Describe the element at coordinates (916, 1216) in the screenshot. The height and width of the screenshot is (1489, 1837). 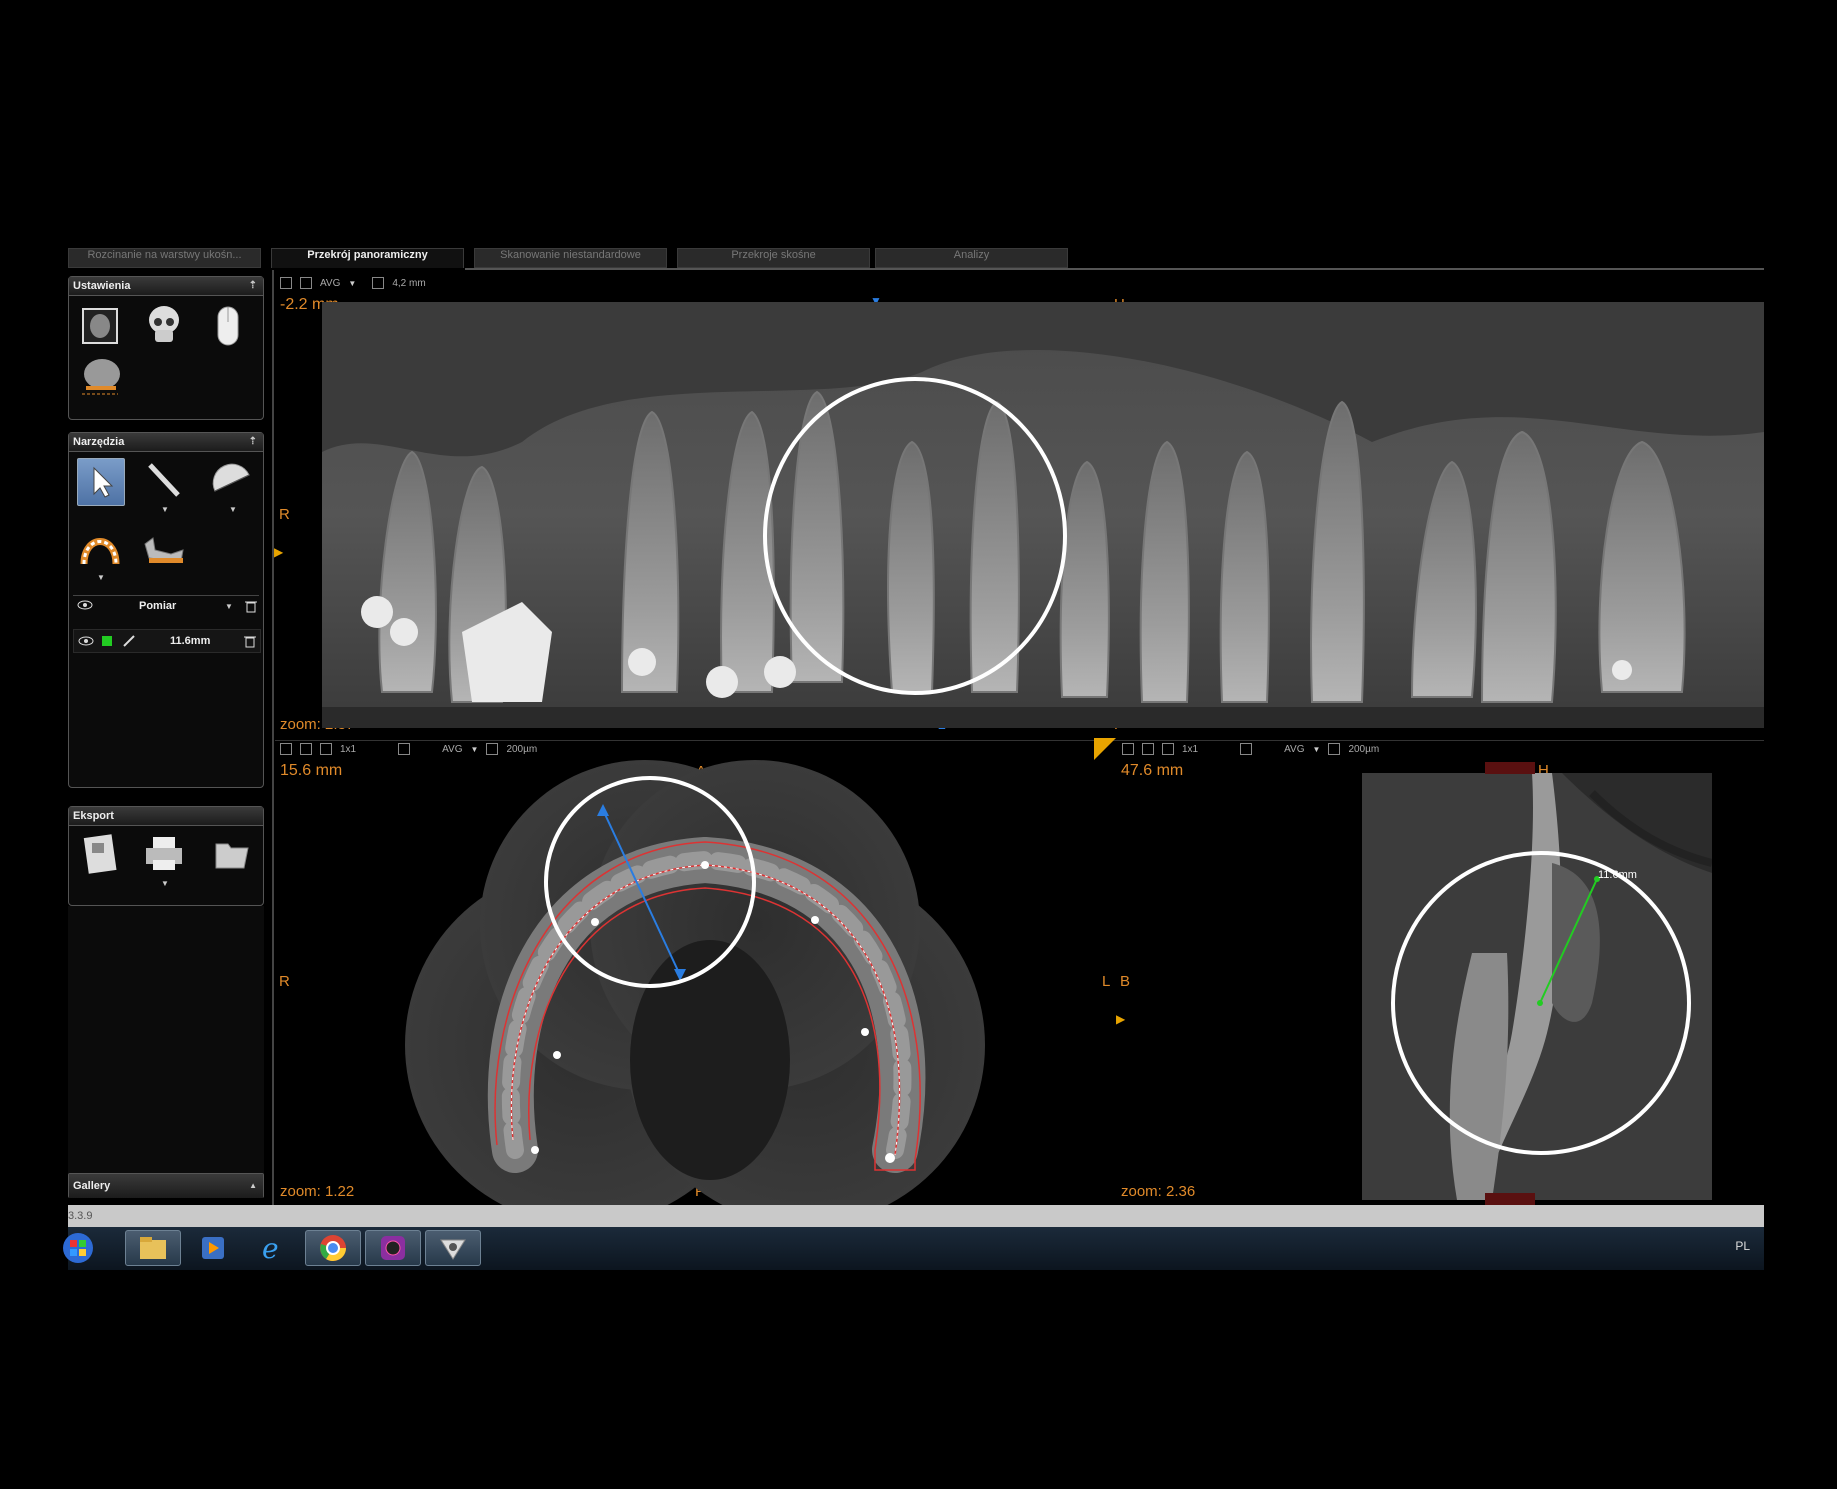
I see `status-bar: 3.3.9` at that location.